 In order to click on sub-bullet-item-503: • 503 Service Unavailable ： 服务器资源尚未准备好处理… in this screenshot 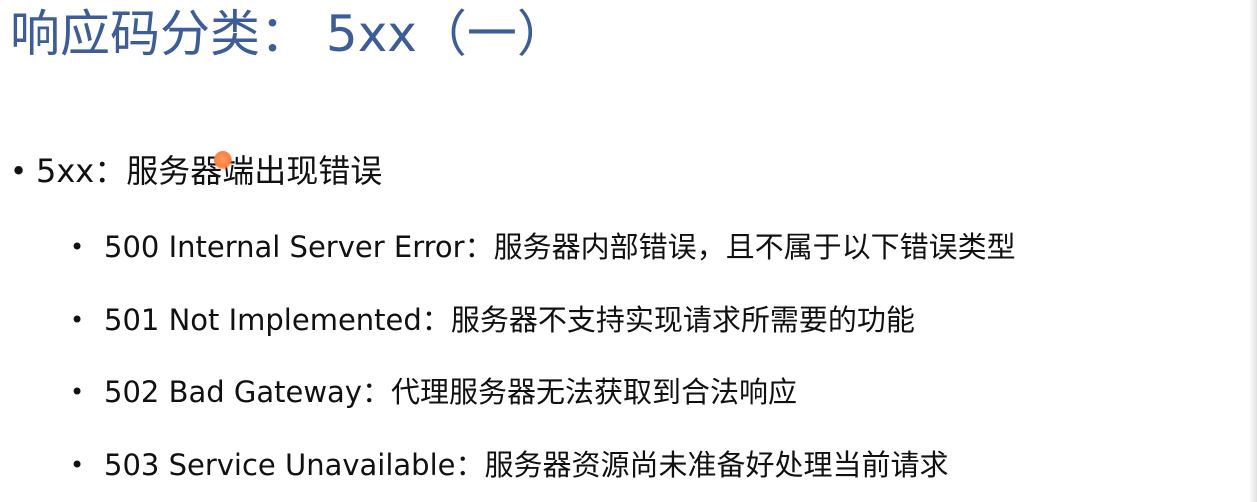, I will do `click(509, 465)`.